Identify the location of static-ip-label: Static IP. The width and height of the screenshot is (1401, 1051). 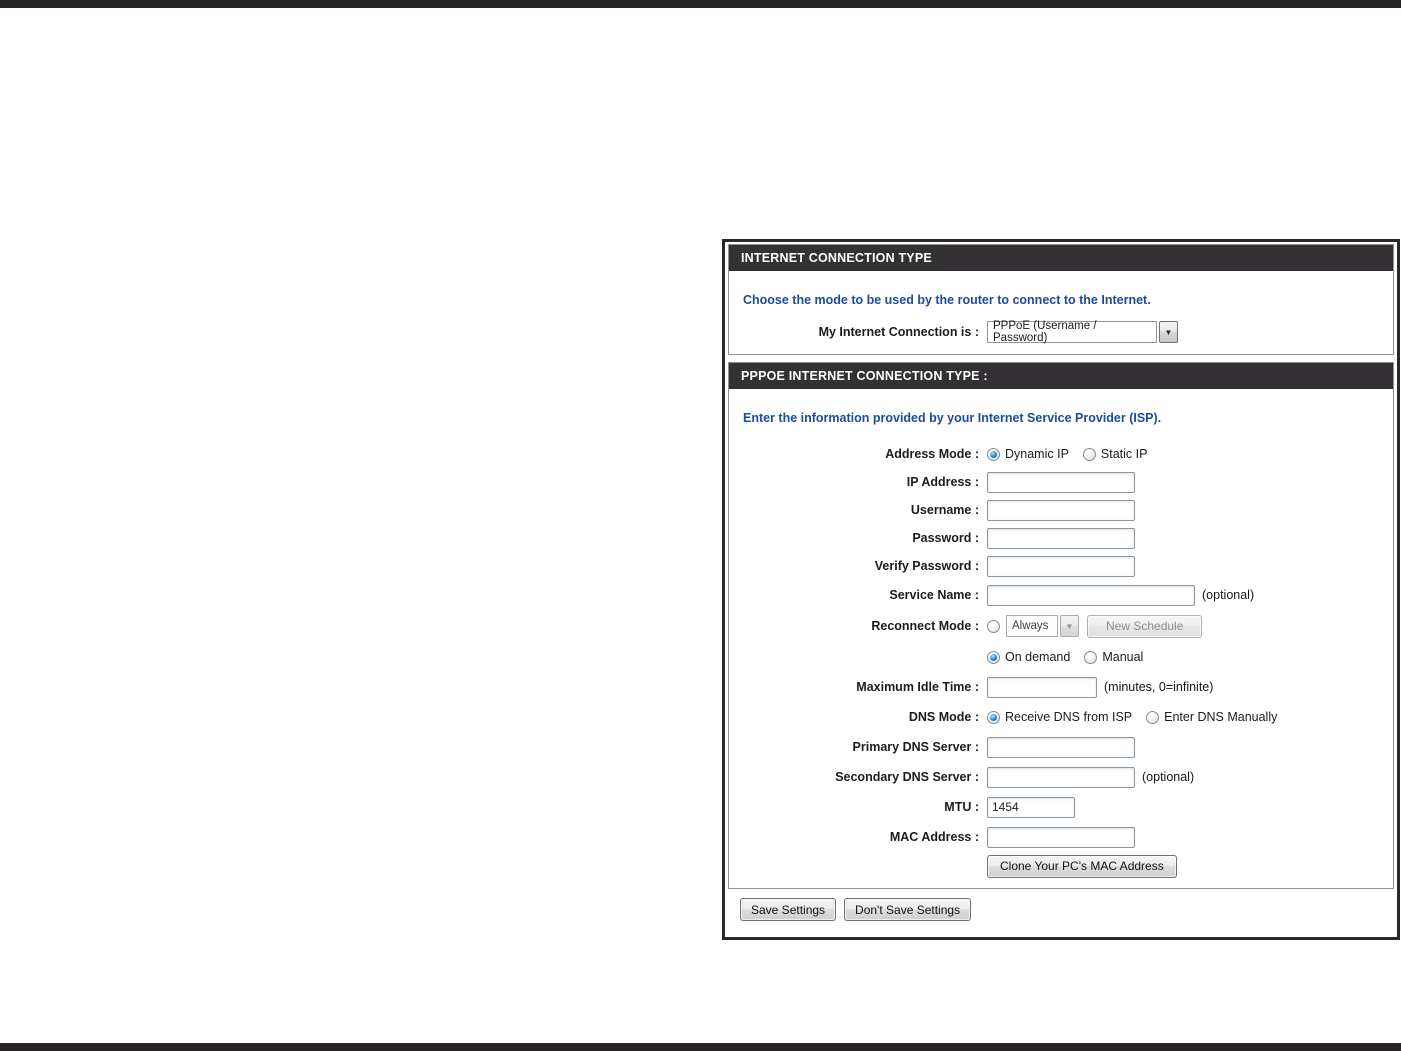
(1124, 454).